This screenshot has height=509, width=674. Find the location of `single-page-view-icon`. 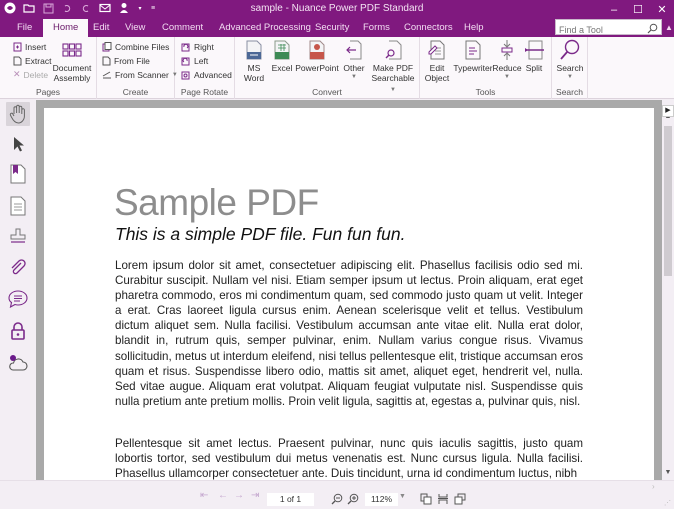

single-page-view-icon is located at coordinates (426, 498).